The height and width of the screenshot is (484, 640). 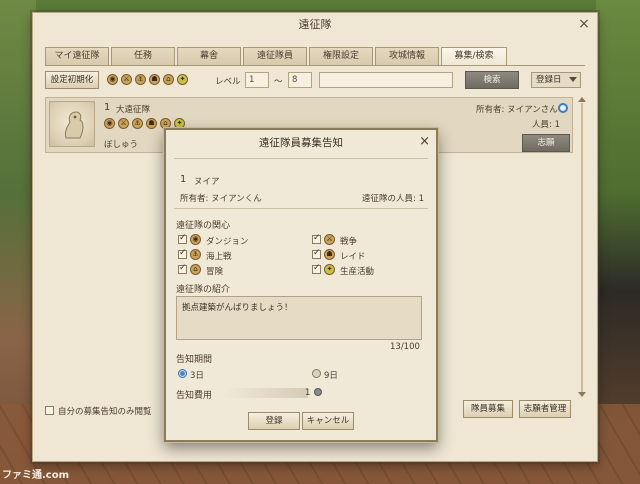 I want to click on tab-tent: 幕舎, so click(x=209, y=56).